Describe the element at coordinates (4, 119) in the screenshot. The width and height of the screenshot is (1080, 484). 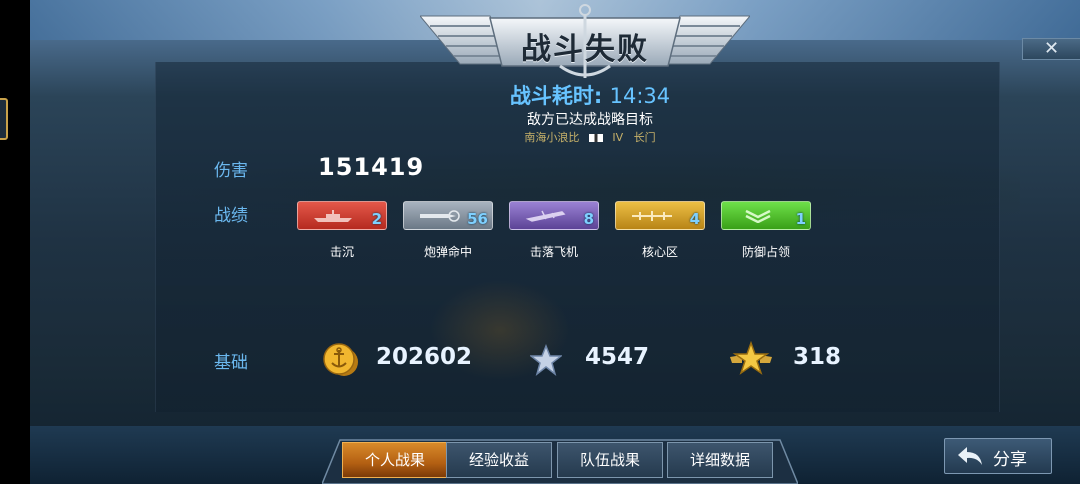
I see `side-hex-icon` at that location.